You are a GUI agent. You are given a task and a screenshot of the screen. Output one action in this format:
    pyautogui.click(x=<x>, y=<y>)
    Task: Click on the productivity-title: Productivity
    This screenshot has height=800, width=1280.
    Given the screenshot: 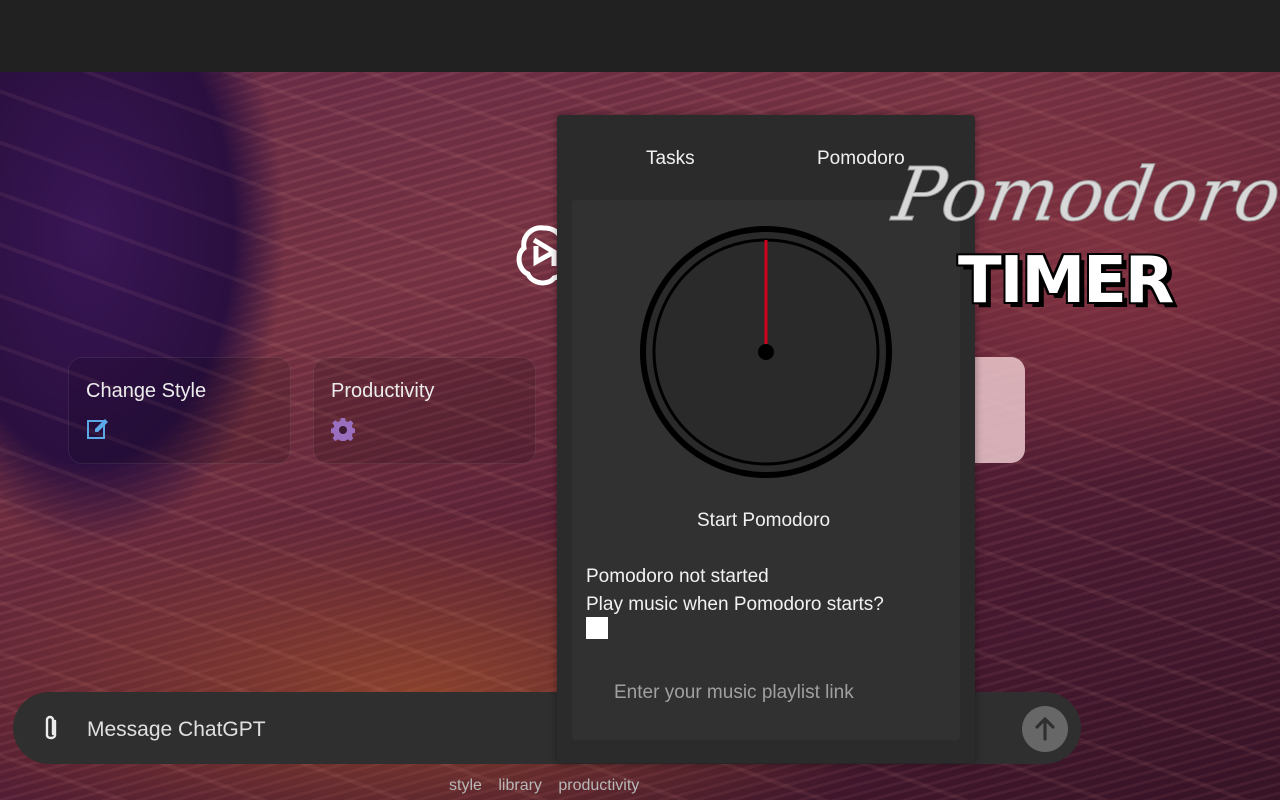 What is the action you would take?
    pyautogui.click(x=383, y=391)
    